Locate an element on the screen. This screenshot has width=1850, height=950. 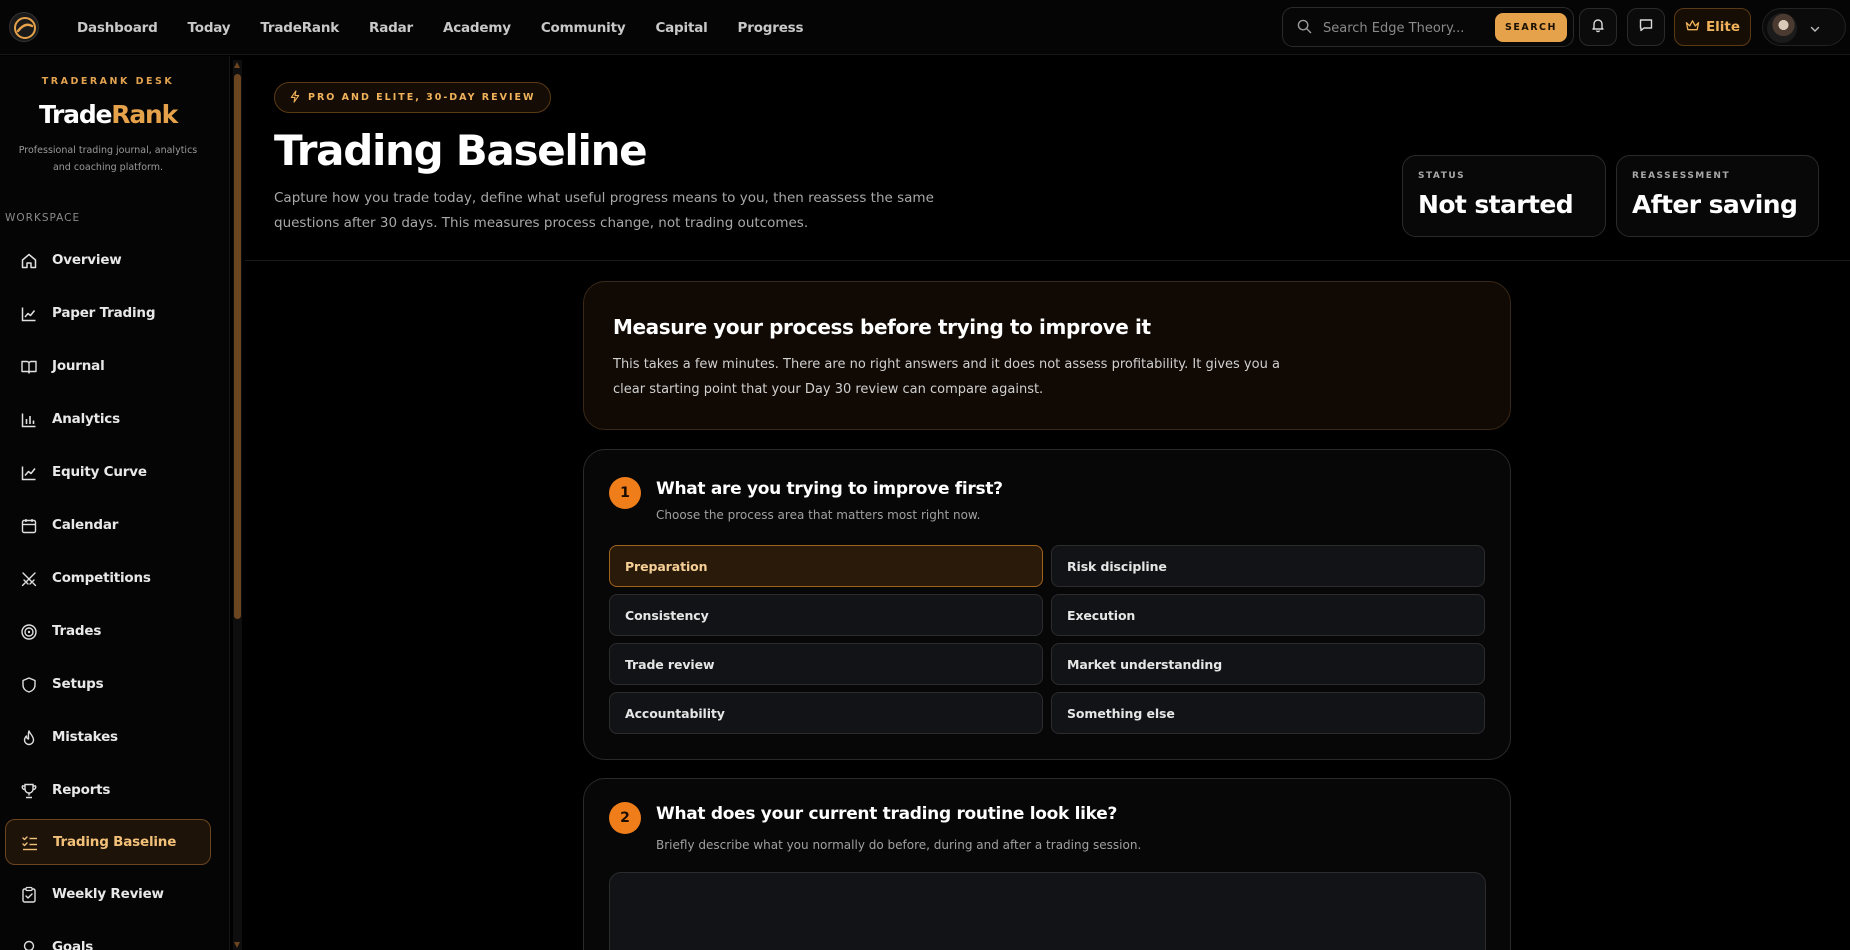
trend-icon is located at coordinates (29, 473).